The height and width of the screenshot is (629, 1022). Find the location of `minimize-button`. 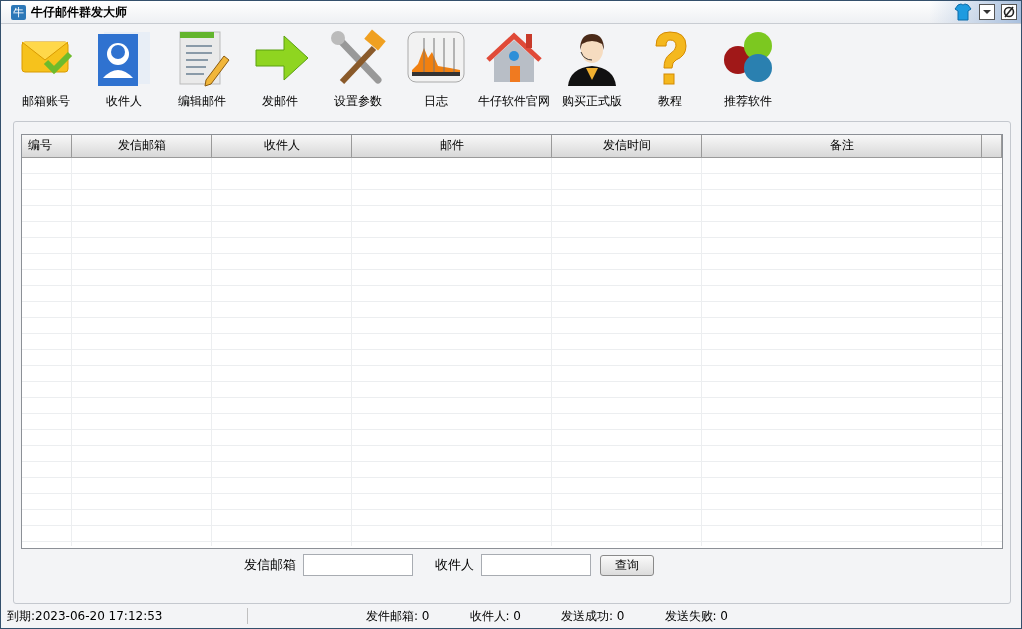

minimize-button is located at coordinates (987, 12).